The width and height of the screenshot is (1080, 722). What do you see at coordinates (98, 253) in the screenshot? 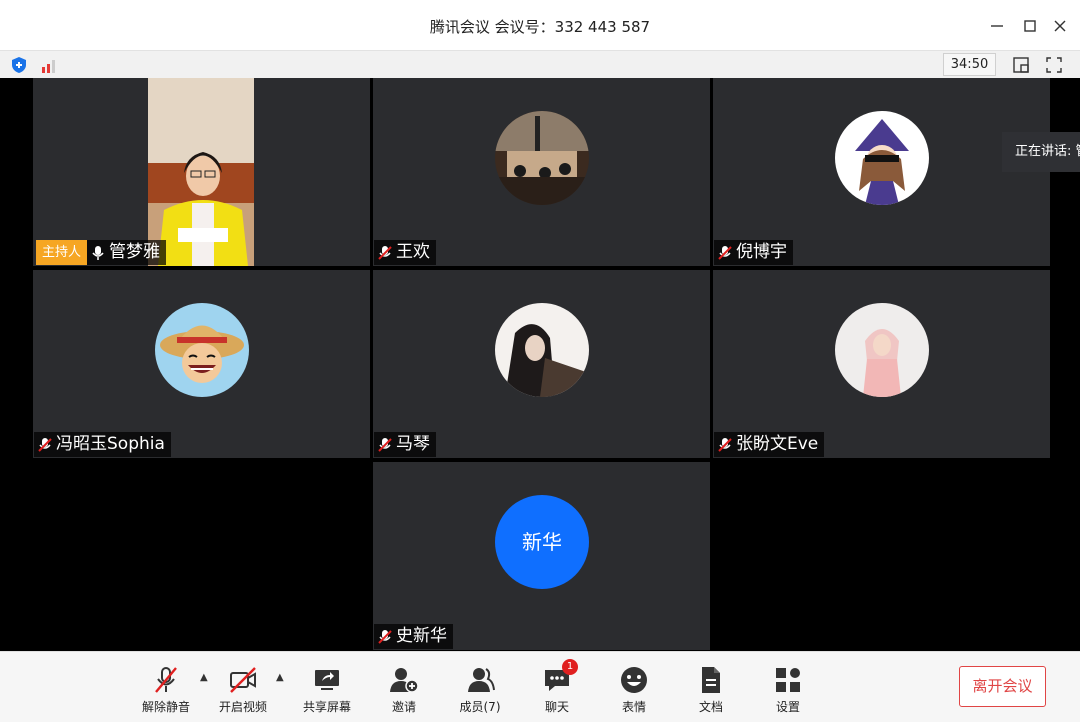
I see `microphone-icon` at bounding box center [98, 253].